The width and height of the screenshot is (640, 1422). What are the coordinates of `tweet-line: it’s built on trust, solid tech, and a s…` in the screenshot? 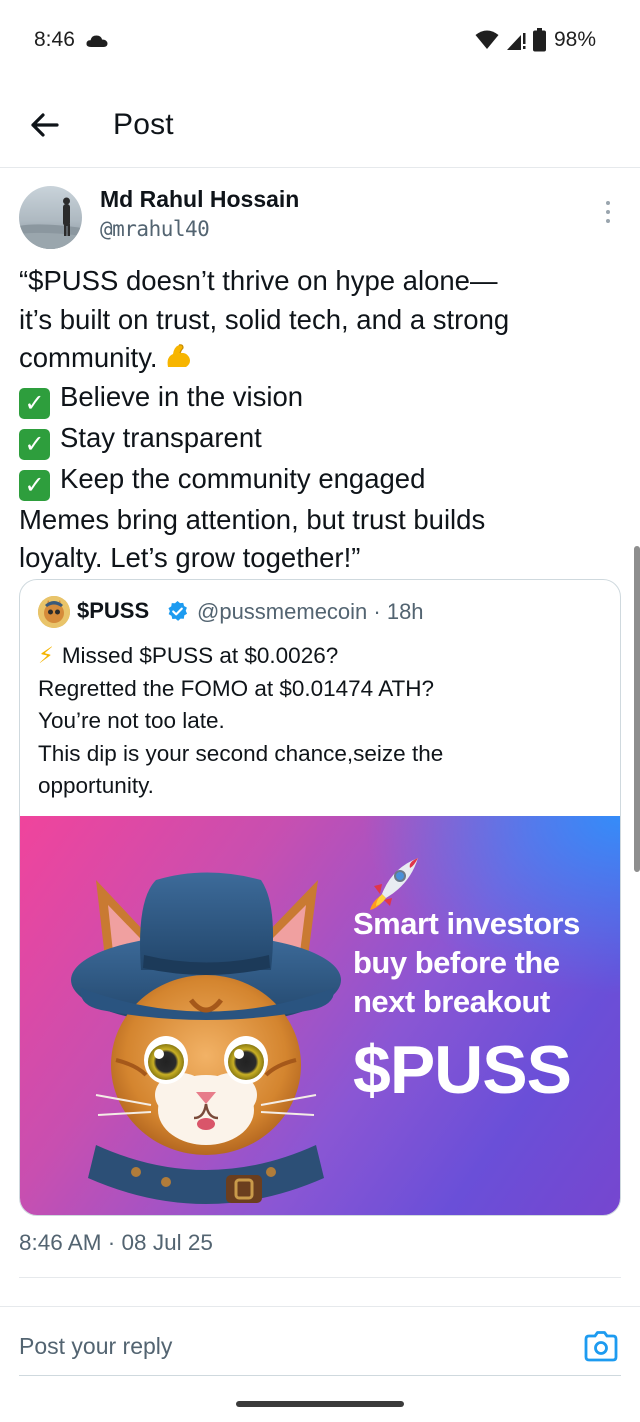 It's located at (264, 319).